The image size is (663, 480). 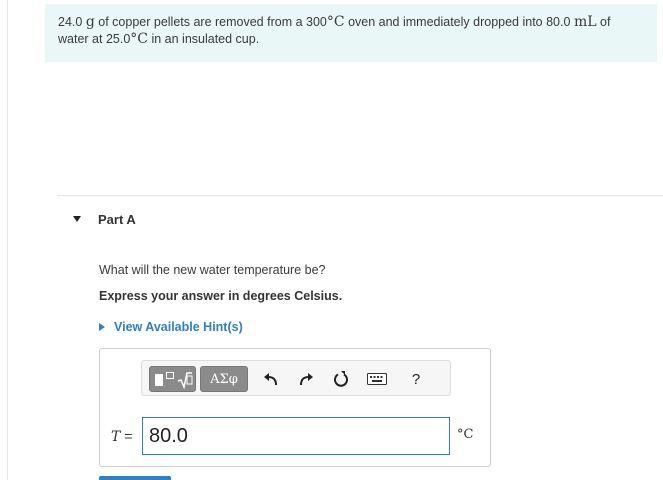 I want to click on templates-icon, so click(x=159, y=380).